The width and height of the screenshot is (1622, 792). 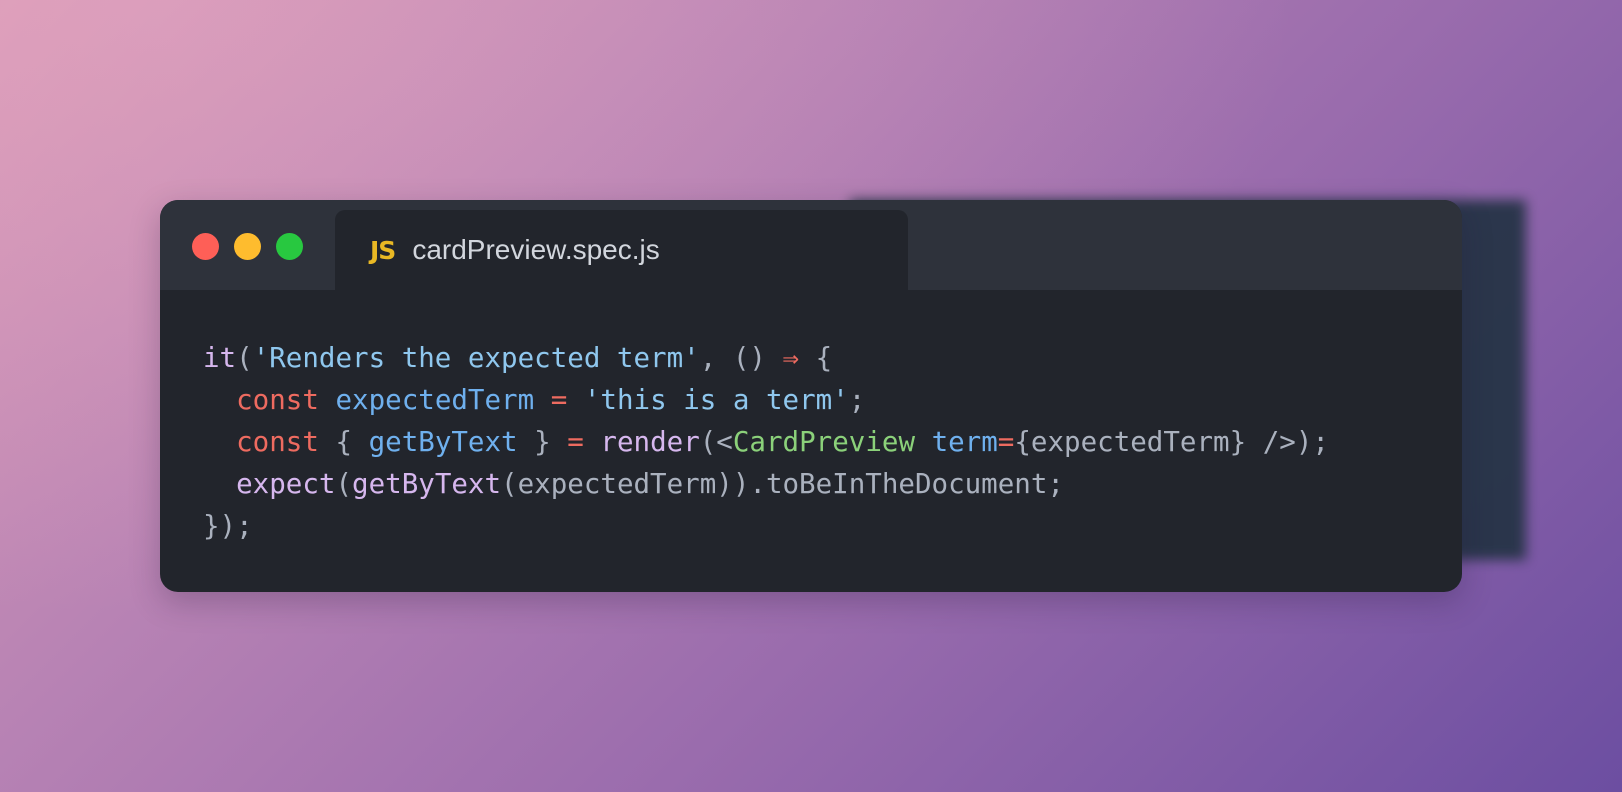 I want to click on code-token: 'this is a term', so click(x=716, y=400).